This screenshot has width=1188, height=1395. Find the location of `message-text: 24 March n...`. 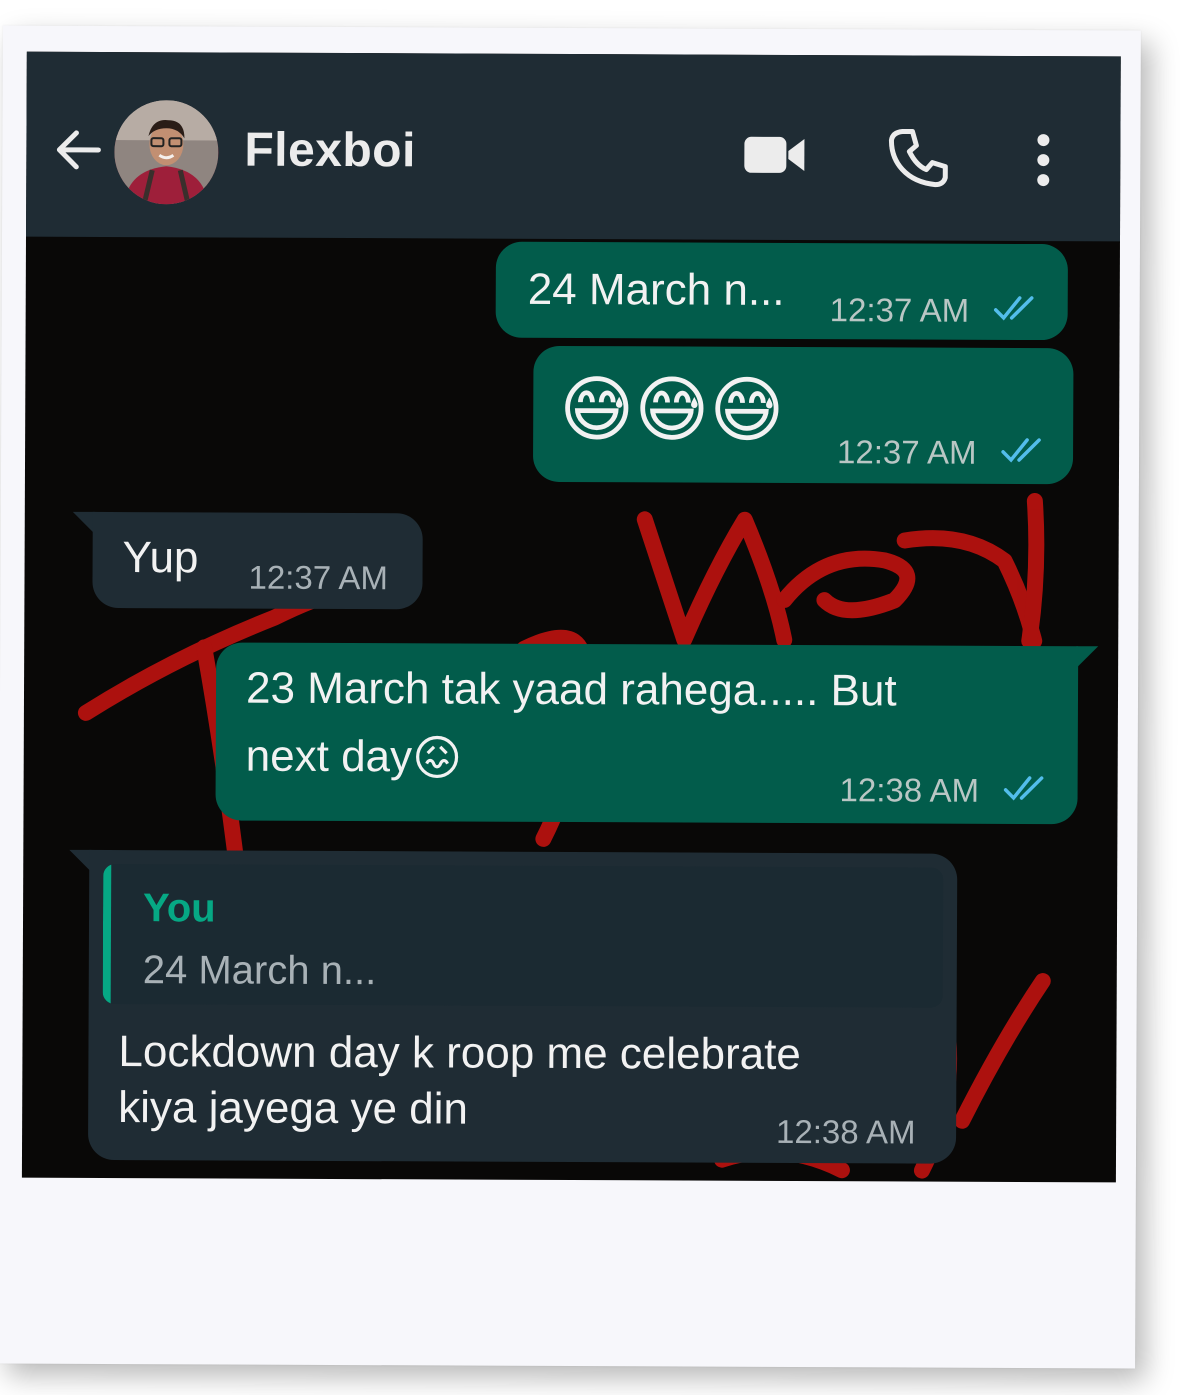

message-text: 24 March n... is located at coordinates (656, 289).